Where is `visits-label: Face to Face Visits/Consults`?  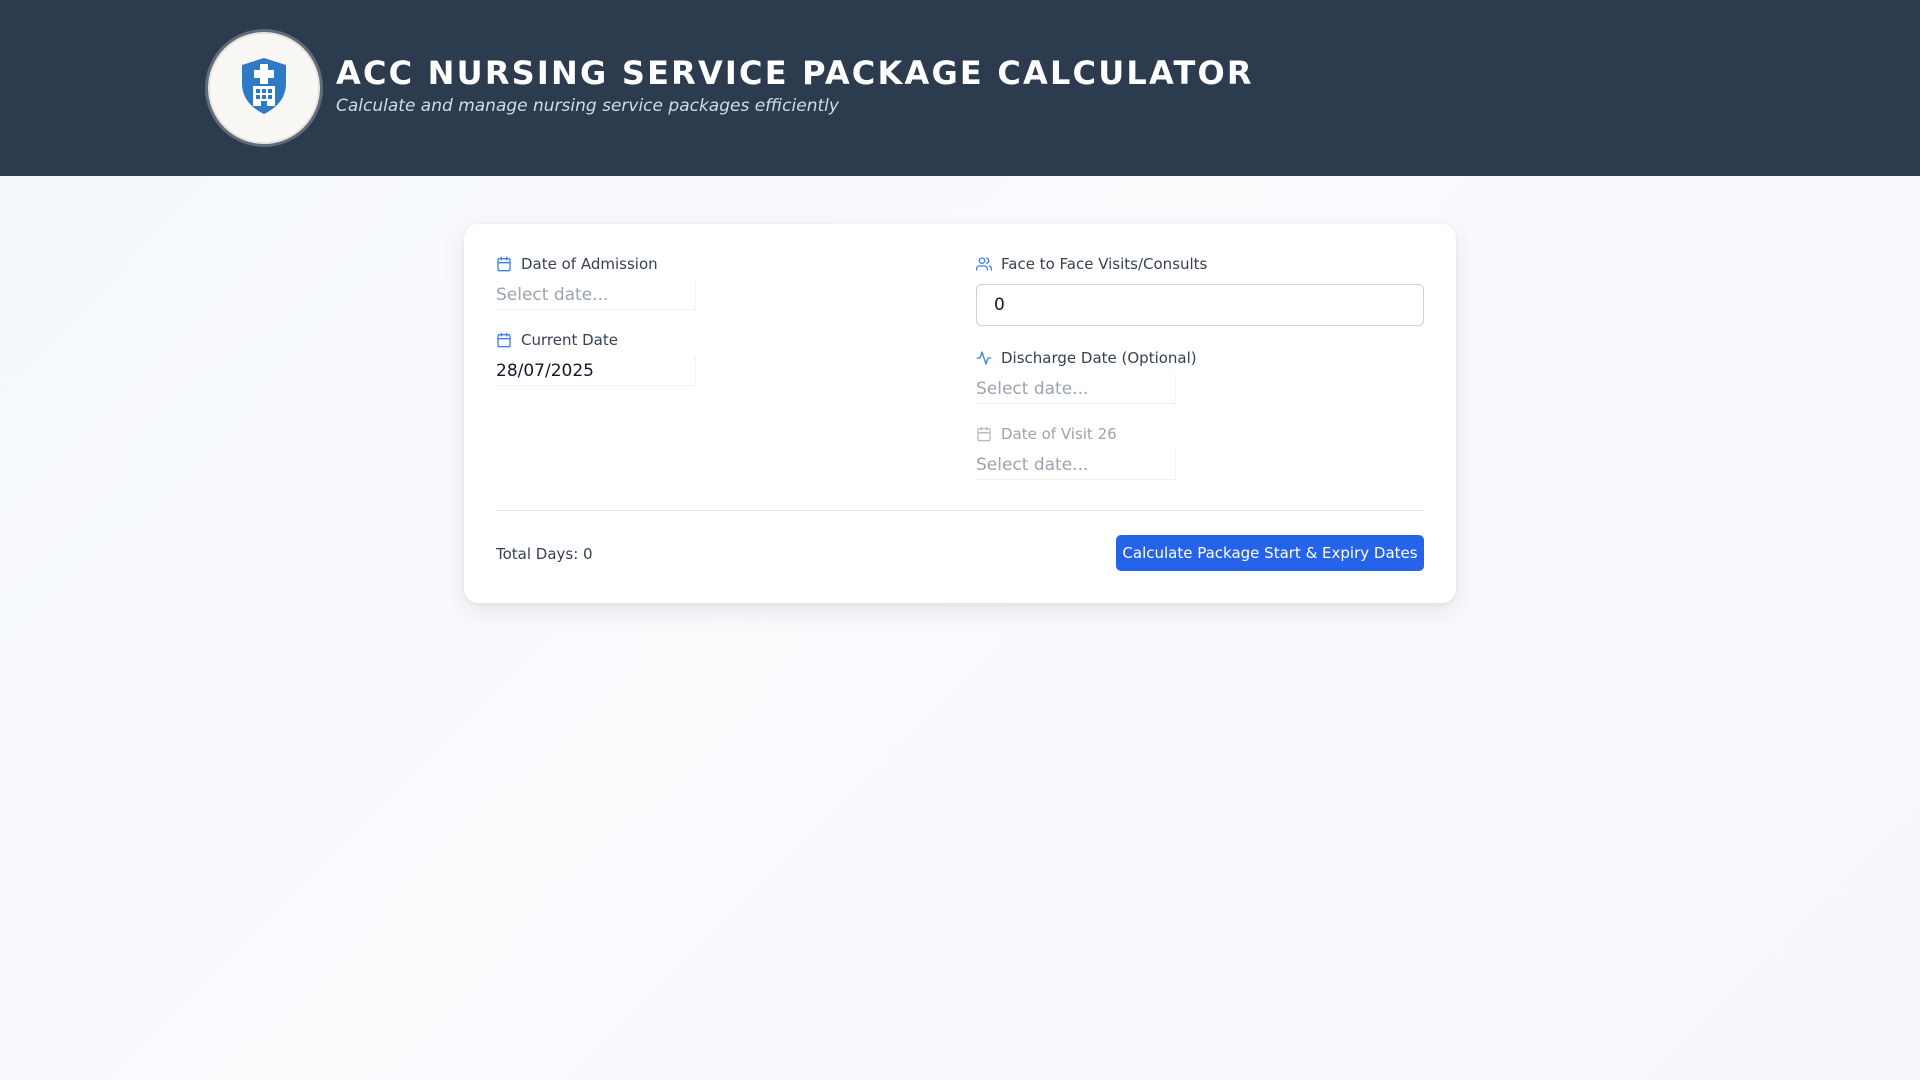
visits-label: Face to Face Visits/Consults is located at coordinates (1091, 264).